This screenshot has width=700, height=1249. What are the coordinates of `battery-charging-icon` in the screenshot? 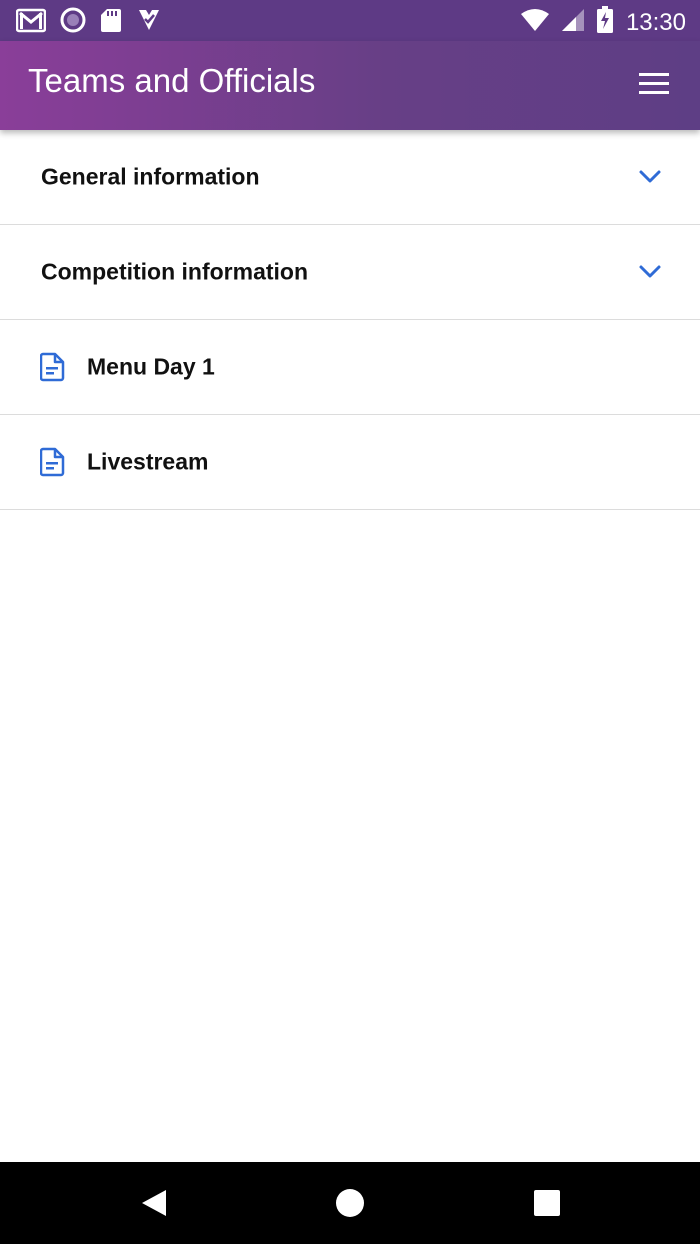 It's located at (605, 22).